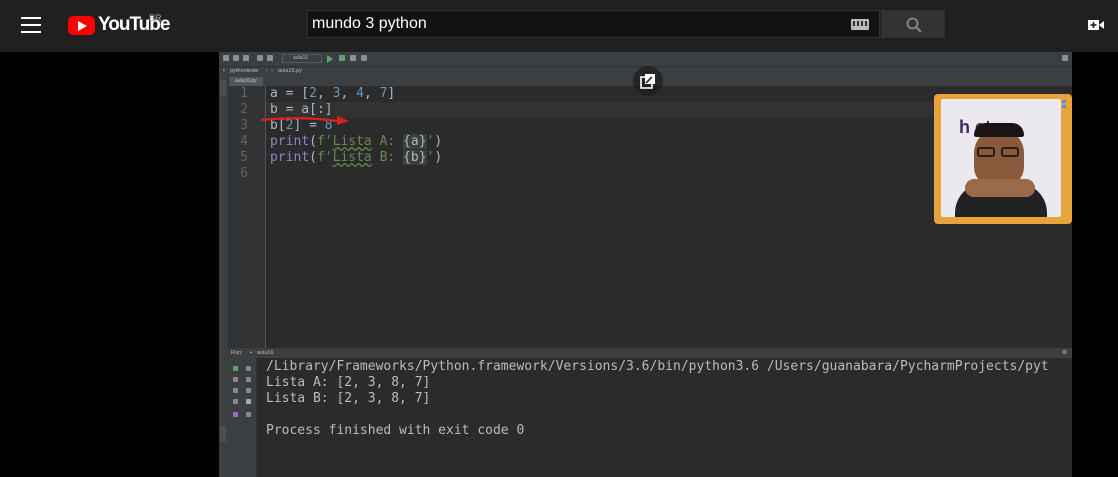 The height and width of the screenshot is (477, 1118). What do you see at coordinates (364, 58) in the screenshot?
I see `vcs-icon` at bounding box center [364, 58].